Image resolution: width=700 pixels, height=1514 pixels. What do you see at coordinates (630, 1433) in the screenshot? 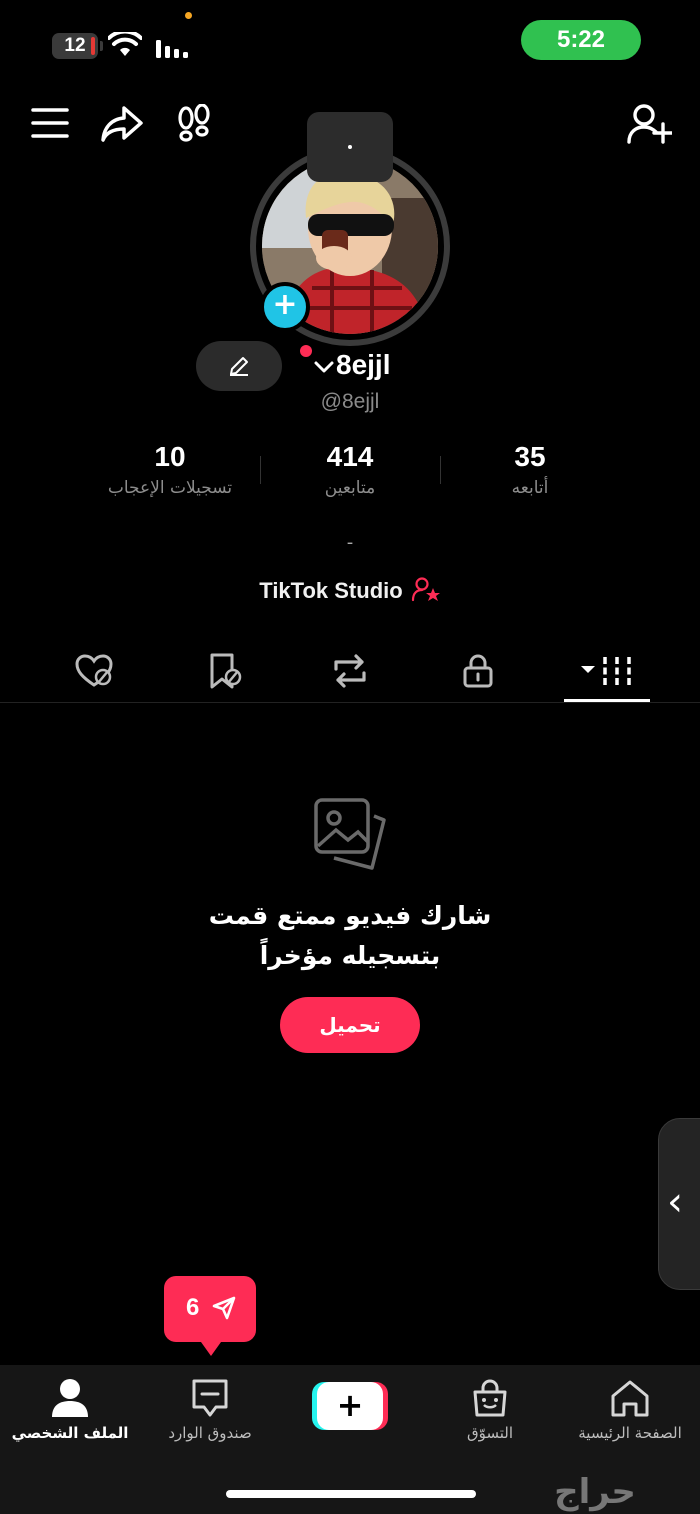
I see `nav-home-label: الصفحة الرئيسية` at bounding box center [630, 1433].